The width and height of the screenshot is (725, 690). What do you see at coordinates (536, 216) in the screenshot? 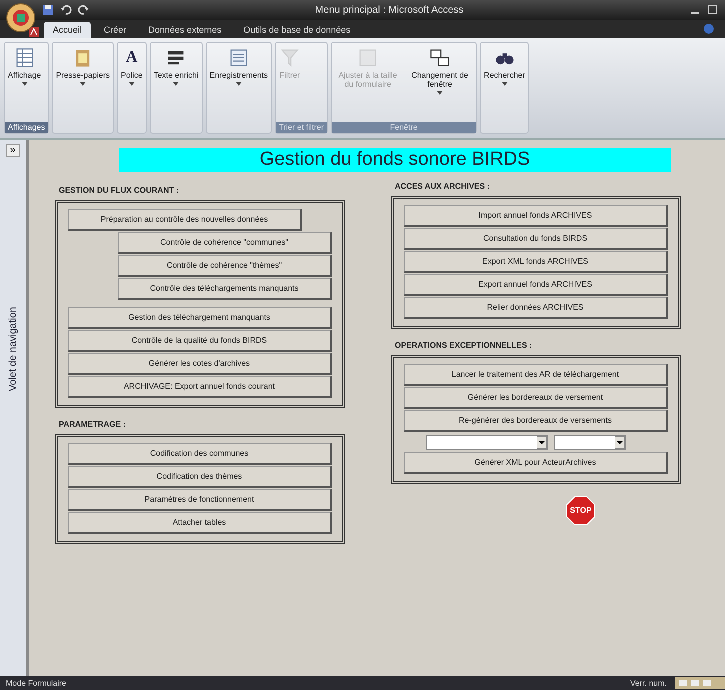
I see `command-button: Import annuel fonds ARCHIVES` at bounding box center [536, 216].